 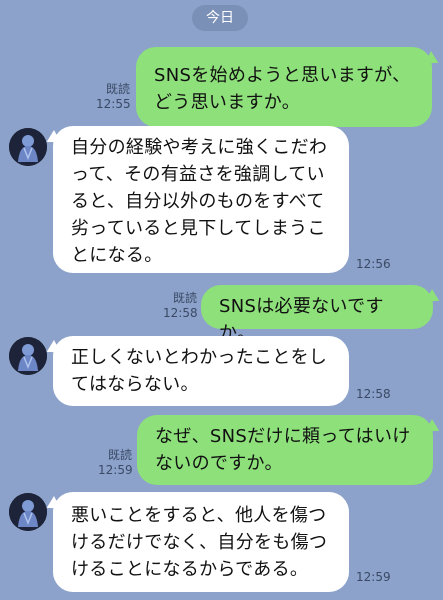 What do you see at coordinates (285, 450) in the screenshot?
I see `outgoing-message: なぜ、SNSだけに頼ってはいけ ないのですか。` at bounding box center [285, 450].